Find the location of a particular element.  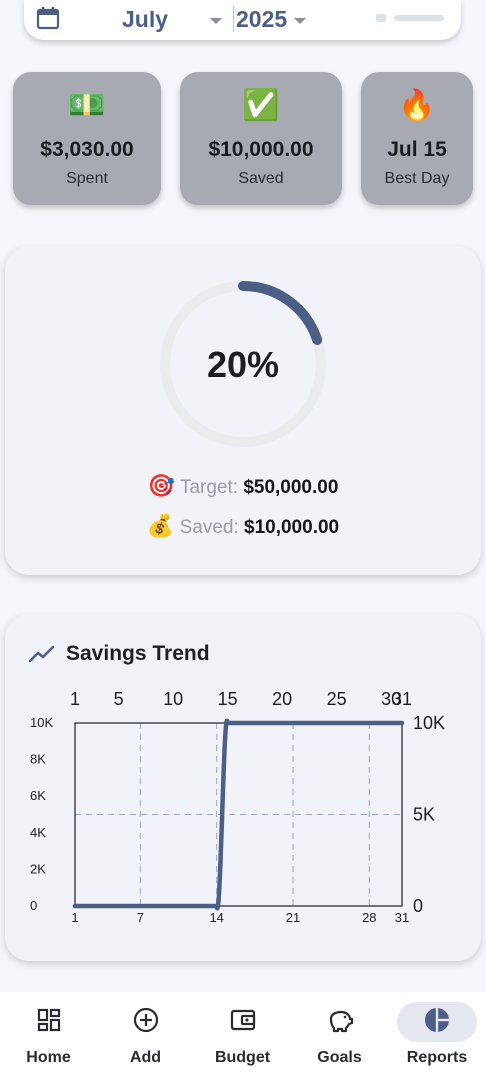

target-label: Target: is located at coordinates (209, 487).